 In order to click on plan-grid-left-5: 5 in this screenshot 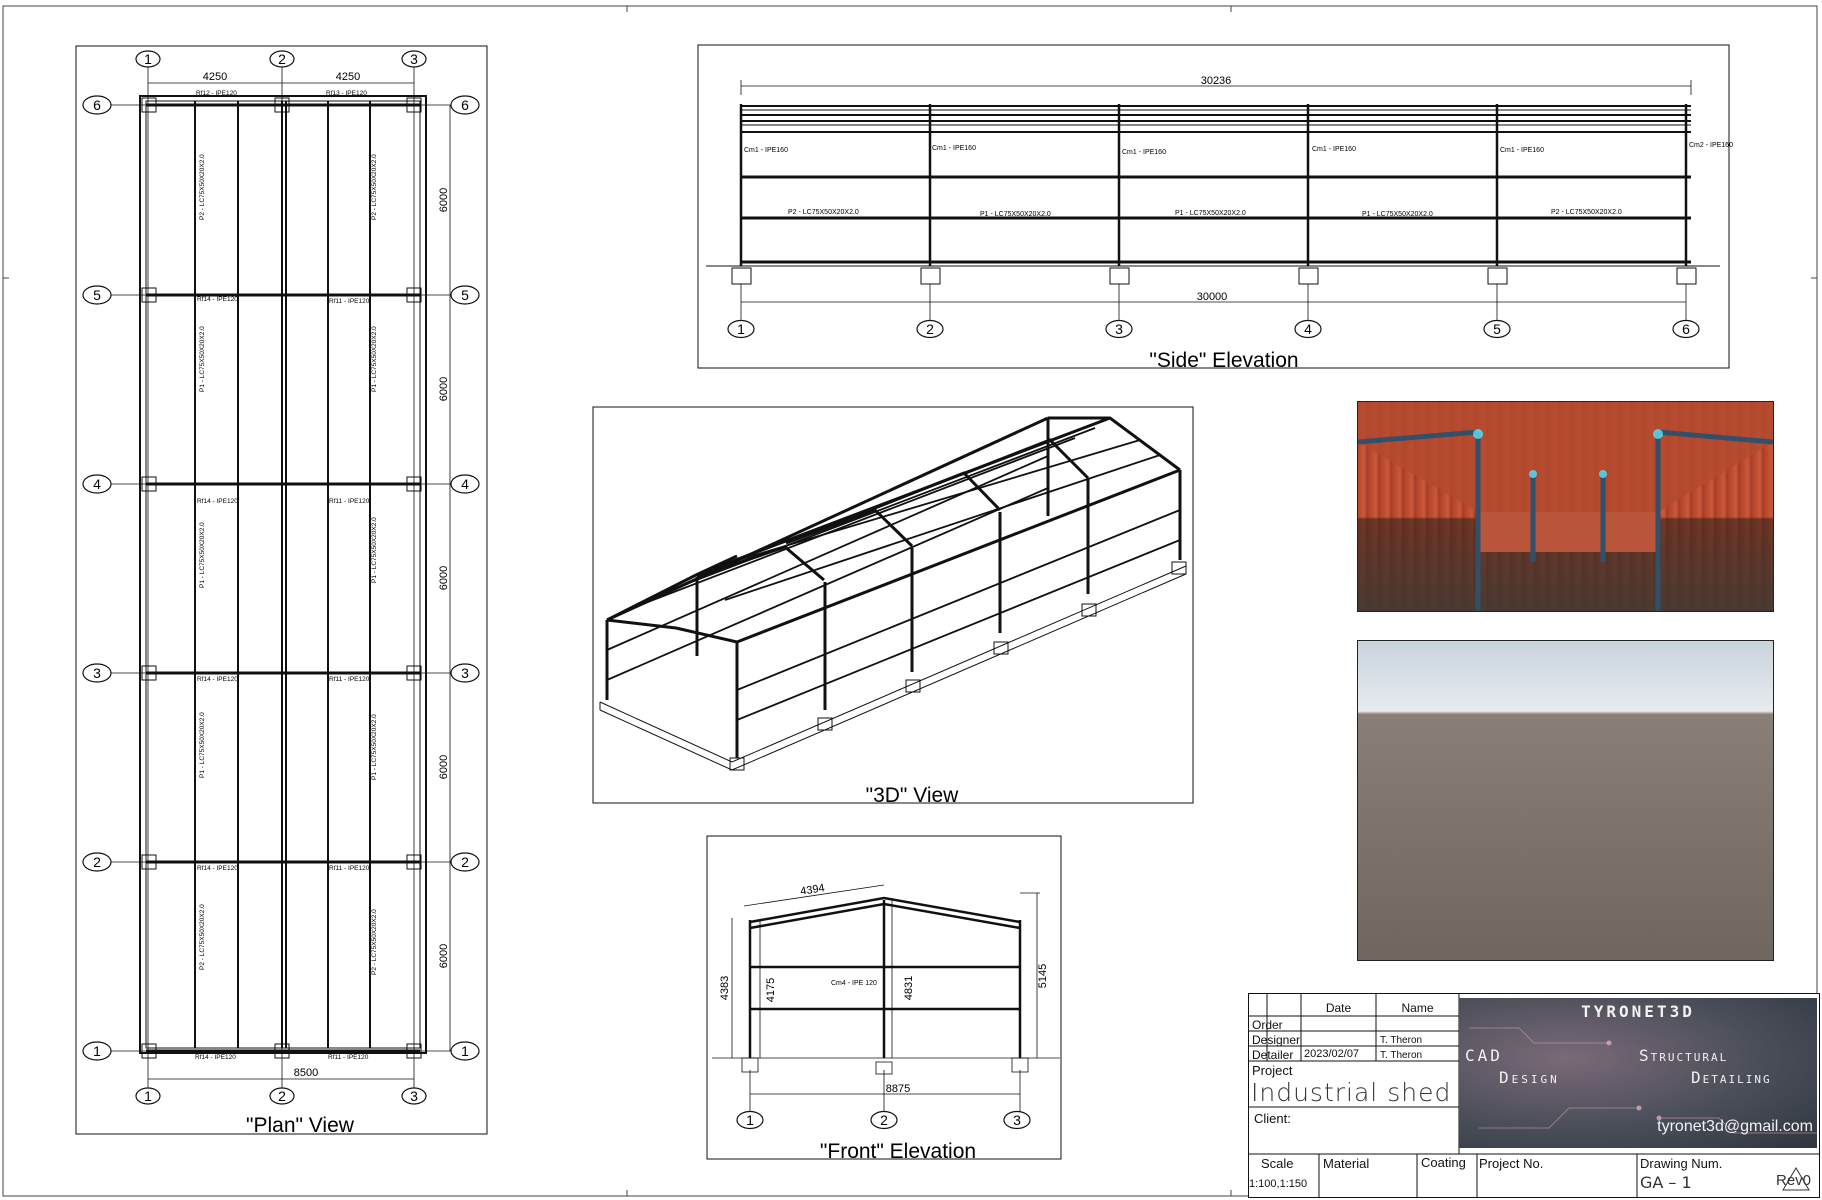, I will do `click(97, 295)`.